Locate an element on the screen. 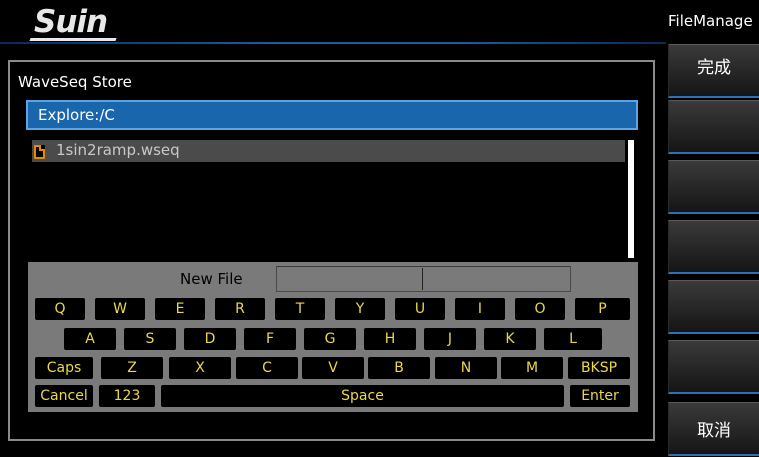 This screenshot has width=759, height=457. key-cancel: Cancel is located at coordinates (64, 396).